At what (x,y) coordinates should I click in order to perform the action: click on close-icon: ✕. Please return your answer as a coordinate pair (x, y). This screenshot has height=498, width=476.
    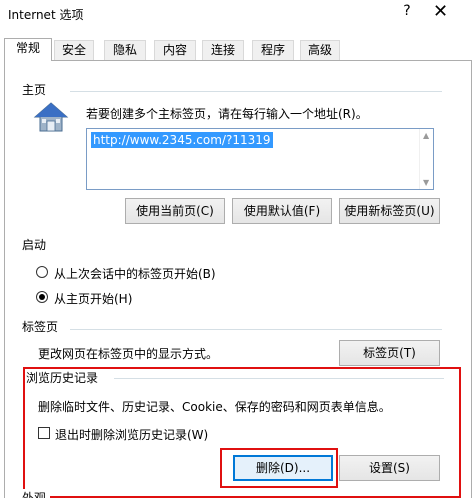
    Looking at the image, I should click on (440, 11).